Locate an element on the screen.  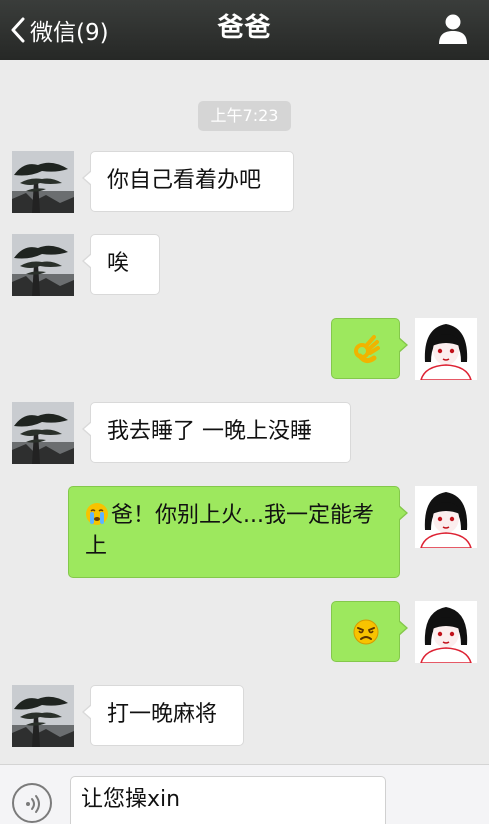
angry-face-emoji-icon is located at coordinates (365, 631).